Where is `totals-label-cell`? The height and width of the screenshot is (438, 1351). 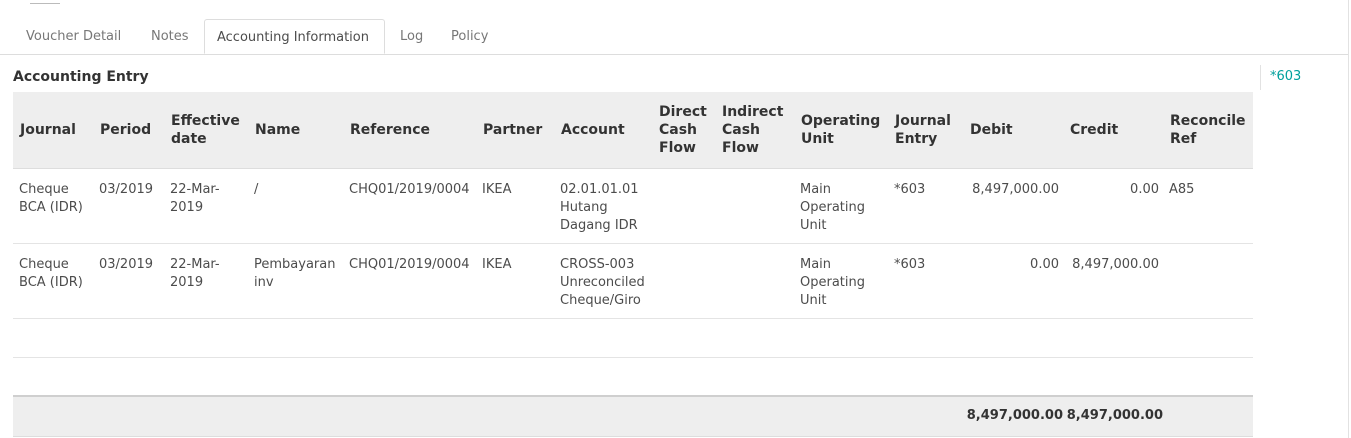 totals-label-cell is located at coordinates (488, 416).